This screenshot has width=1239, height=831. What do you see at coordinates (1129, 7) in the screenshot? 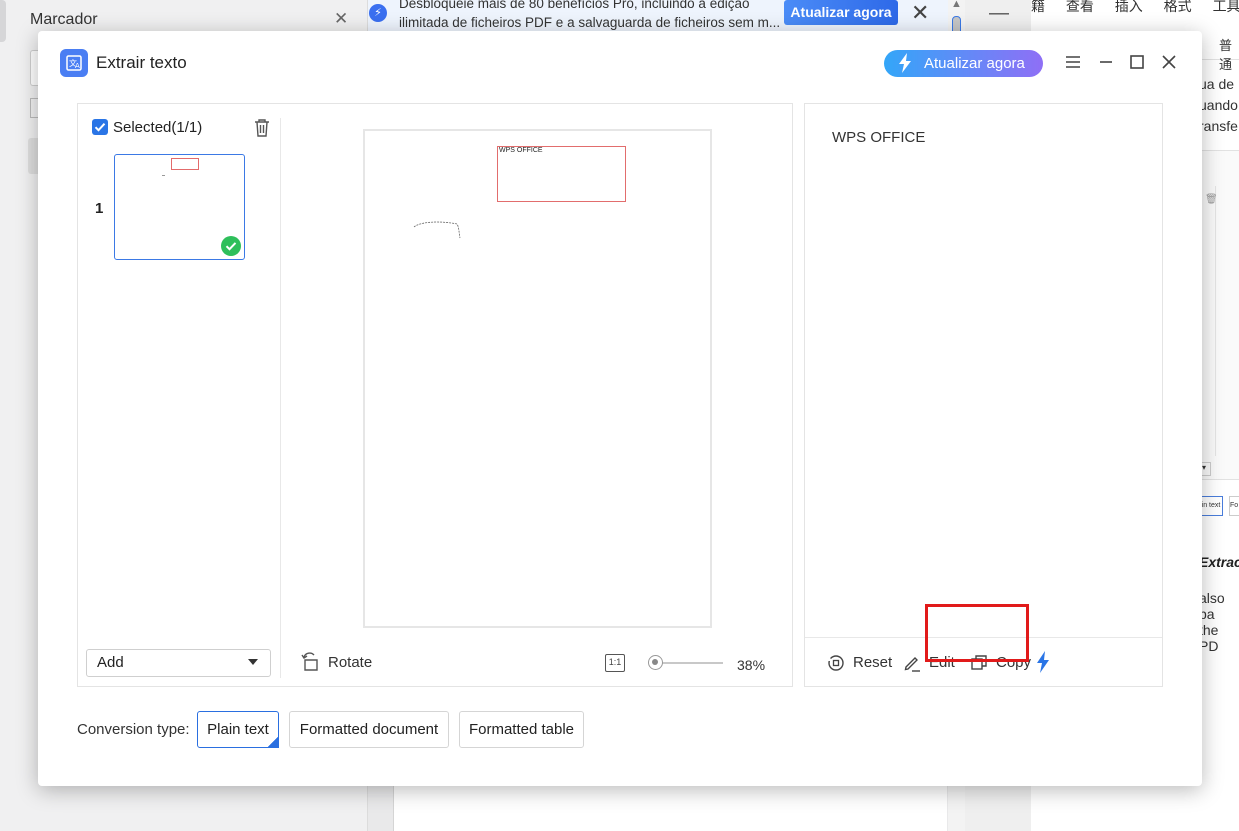
I see `menu-item: 插入` at bounding box center [1129, 7].